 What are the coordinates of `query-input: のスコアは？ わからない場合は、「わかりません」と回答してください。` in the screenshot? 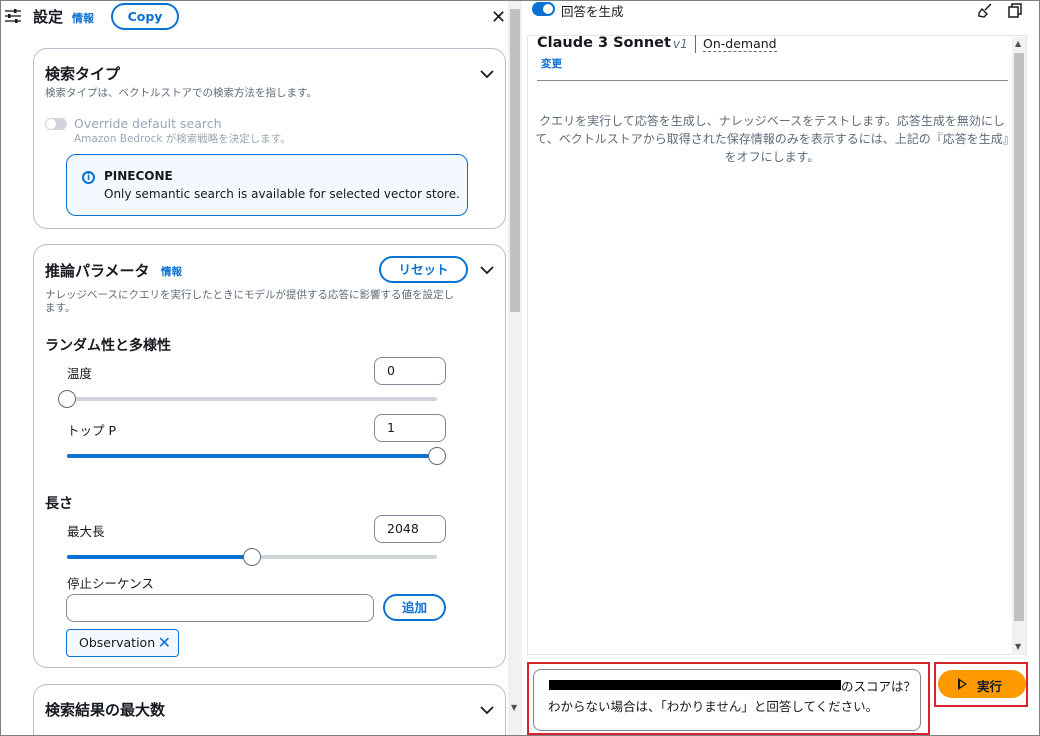 It's located at (727, 700).